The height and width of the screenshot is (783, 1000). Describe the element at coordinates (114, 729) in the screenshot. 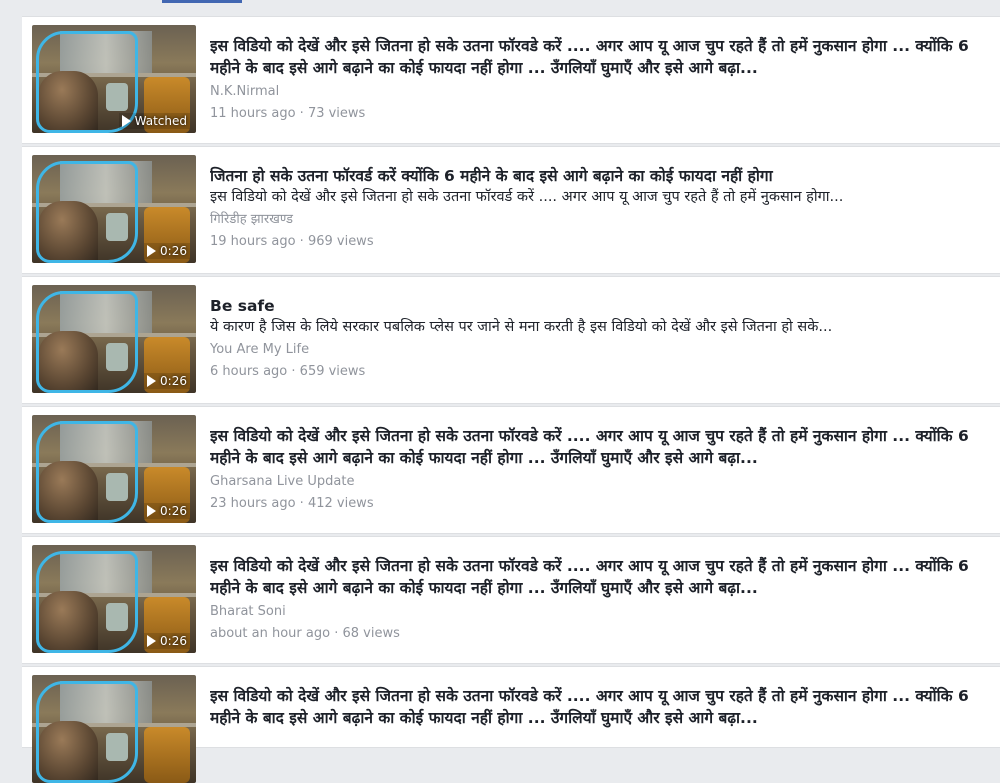

I see `video-thumbnail` at that location.